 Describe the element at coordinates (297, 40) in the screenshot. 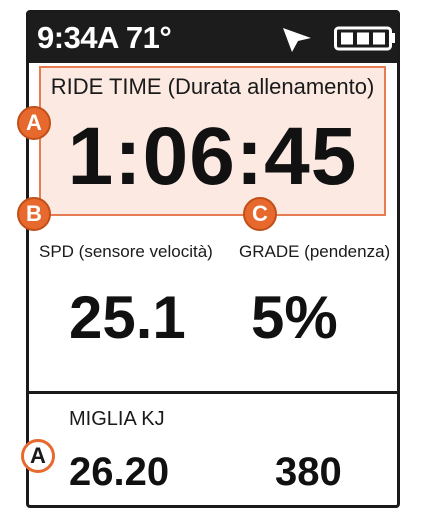

I see `navigation-arrow-icon` at that location.